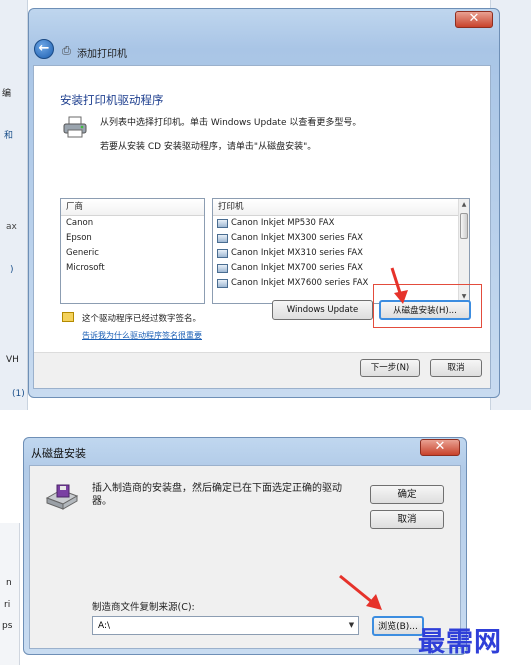 This screenshot has width=531, height=665. I want to click on source-label: 制造商文件复制来源(C):, so click(143, 607).